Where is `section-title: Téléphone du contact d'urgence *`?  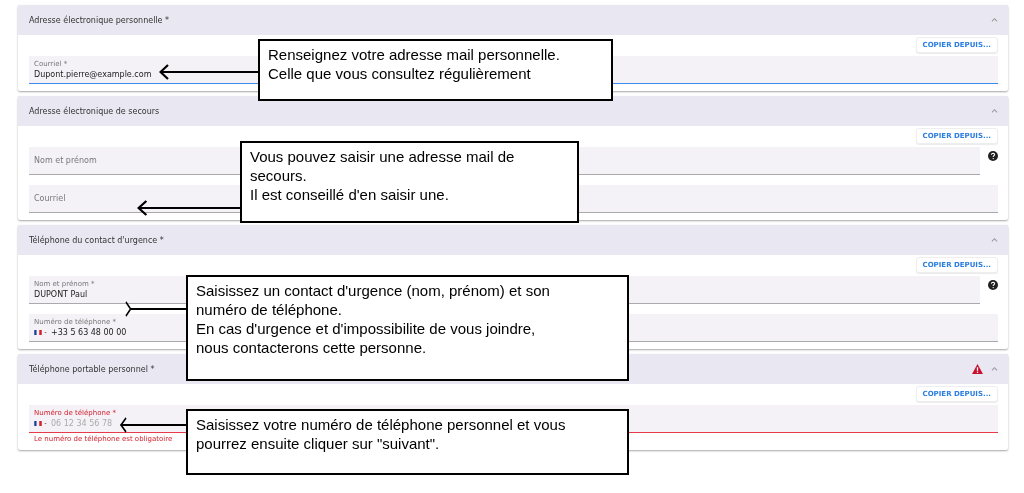 section-title: Téléphone du contact d'urgence * is located at coordinates (96, 240).